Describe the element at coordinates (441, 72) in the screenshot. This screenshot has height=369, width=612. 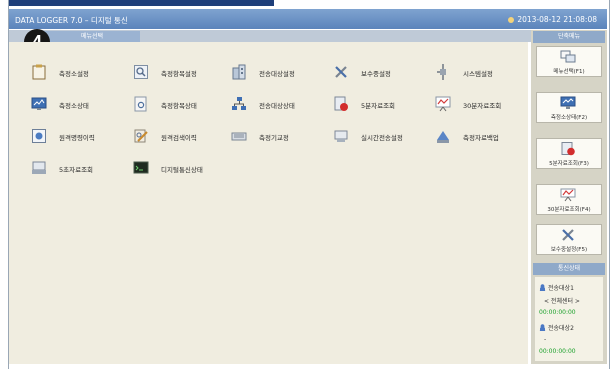
I see `plug-icon` at that location.